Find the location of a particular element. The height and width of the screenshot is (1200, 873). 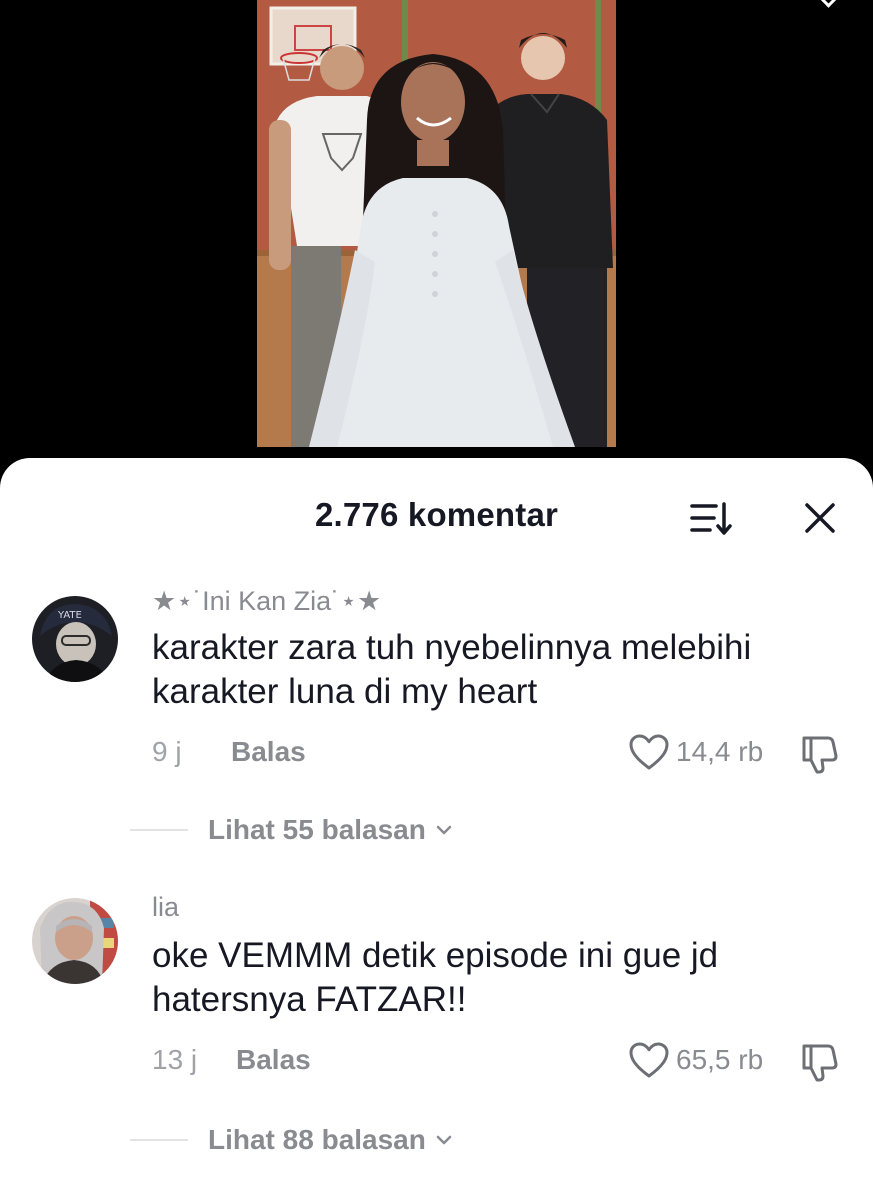

view-replies-label: Lihat 55 balasan is located at coordinates (317, 829).